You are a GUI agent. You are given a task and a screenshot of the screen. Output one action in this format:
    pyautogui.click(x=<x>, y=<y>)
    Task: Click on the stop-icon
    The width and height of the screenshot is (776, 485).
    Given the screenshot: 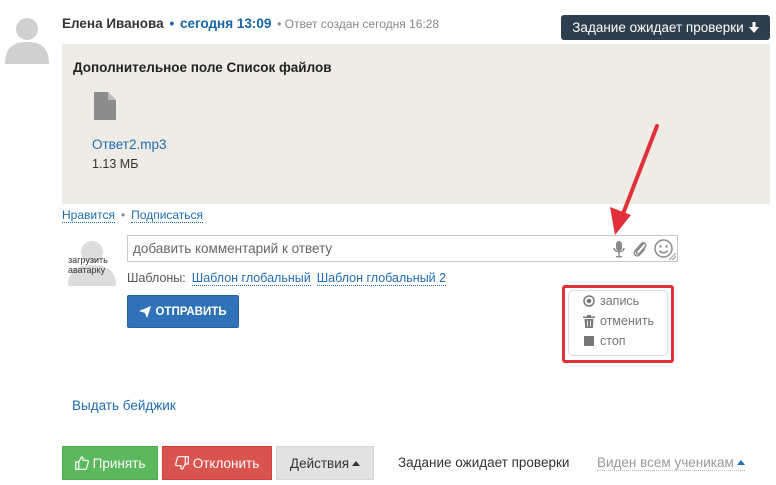 What is the action you would take?
    pyautogui.click(x=589, y=341)
    